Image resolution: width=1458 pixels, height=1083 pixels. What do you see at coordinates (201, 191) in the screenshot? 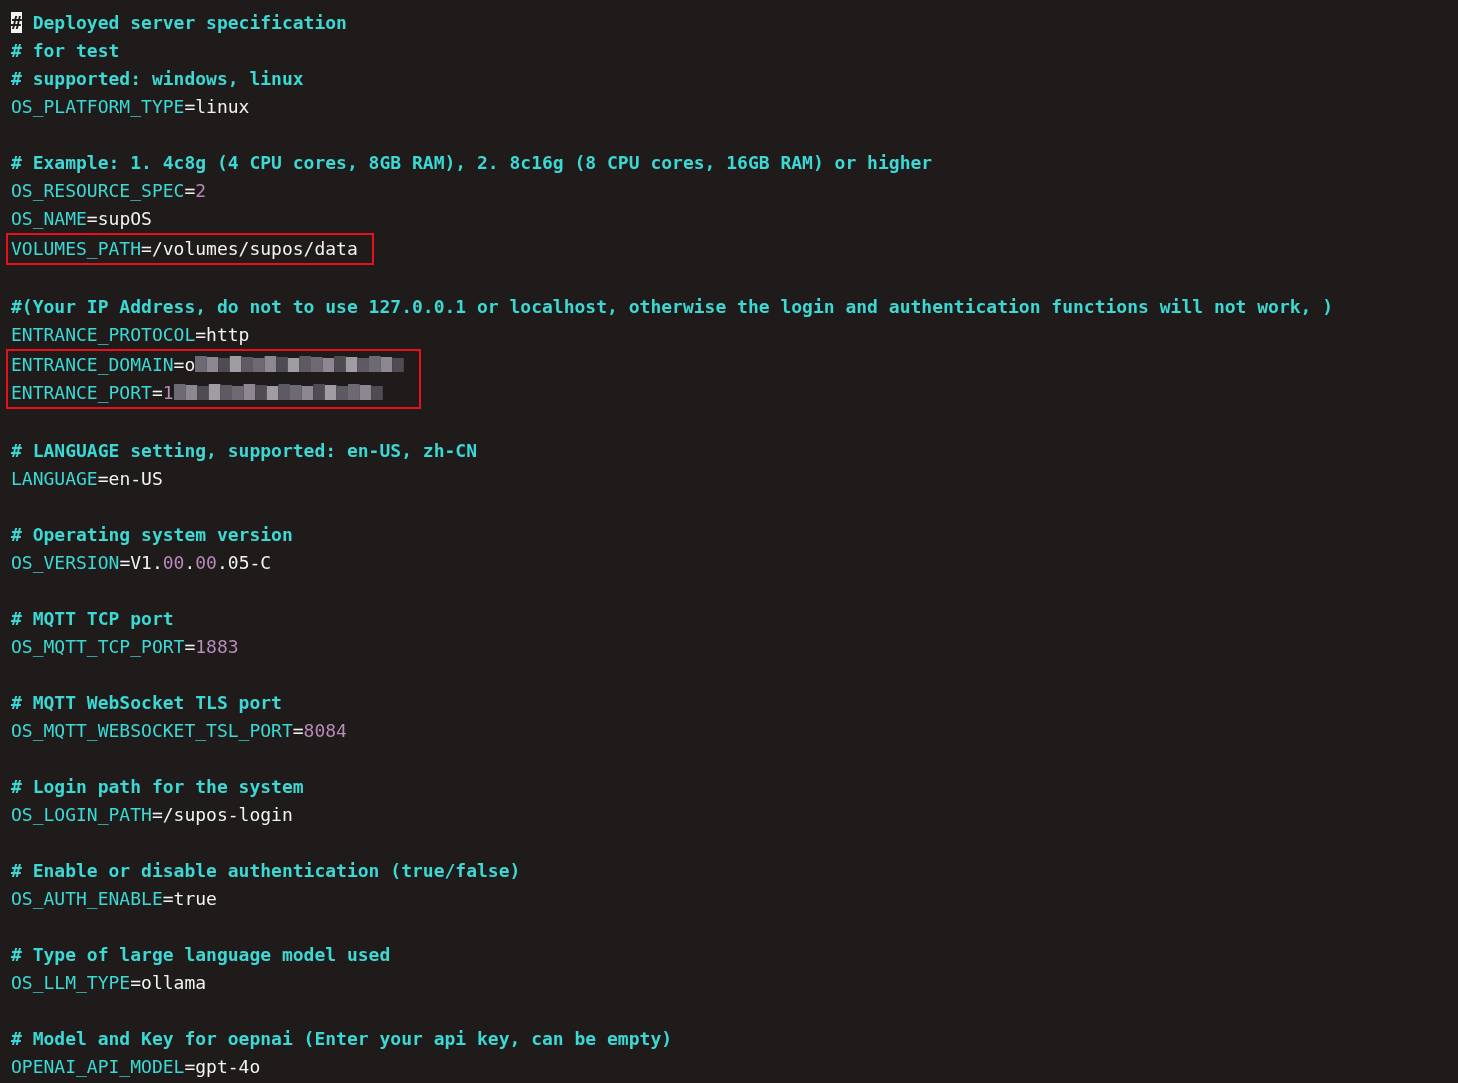
I see `setting-value: 2` at bounding box center [201, 191].